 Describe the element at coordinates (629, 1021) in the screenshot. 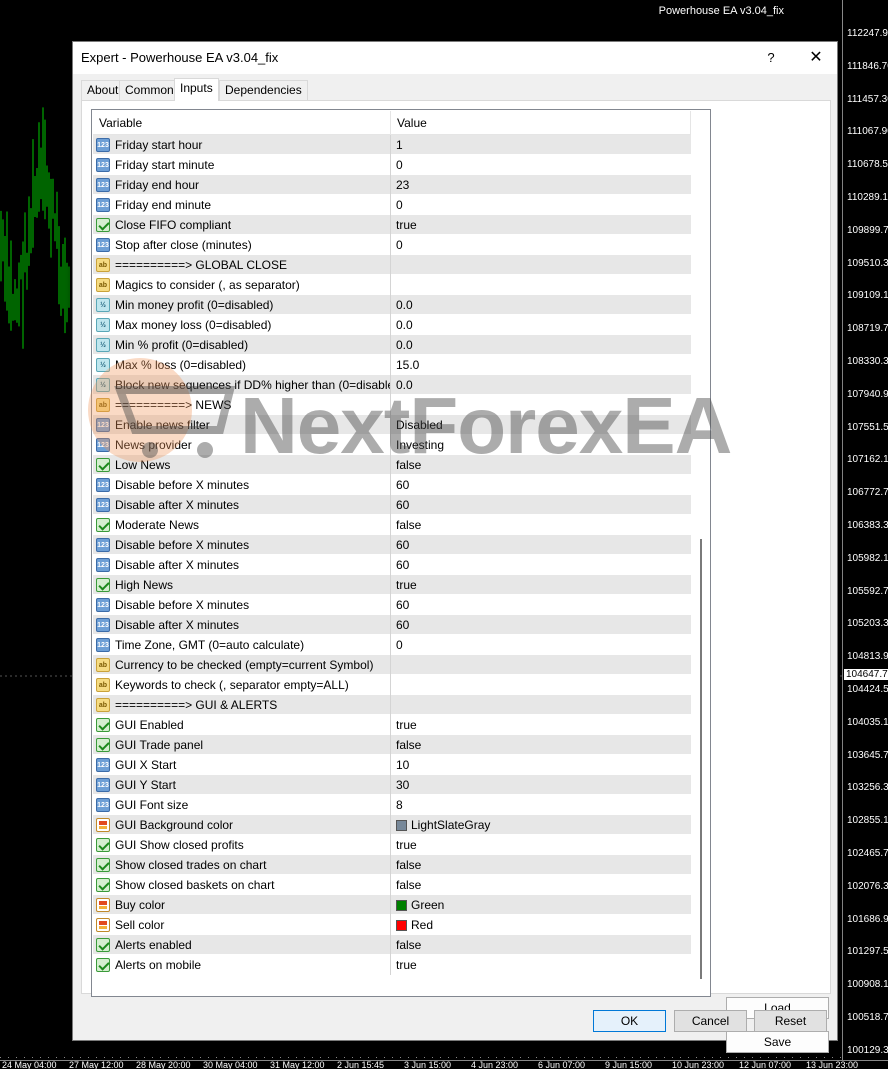

I see `ok-button: OK` at that location.